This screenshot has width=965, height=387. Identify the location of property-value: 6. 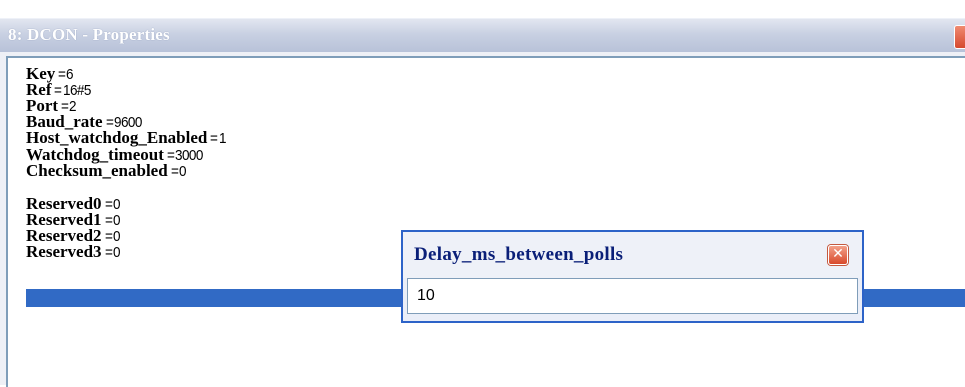
(70, 74).